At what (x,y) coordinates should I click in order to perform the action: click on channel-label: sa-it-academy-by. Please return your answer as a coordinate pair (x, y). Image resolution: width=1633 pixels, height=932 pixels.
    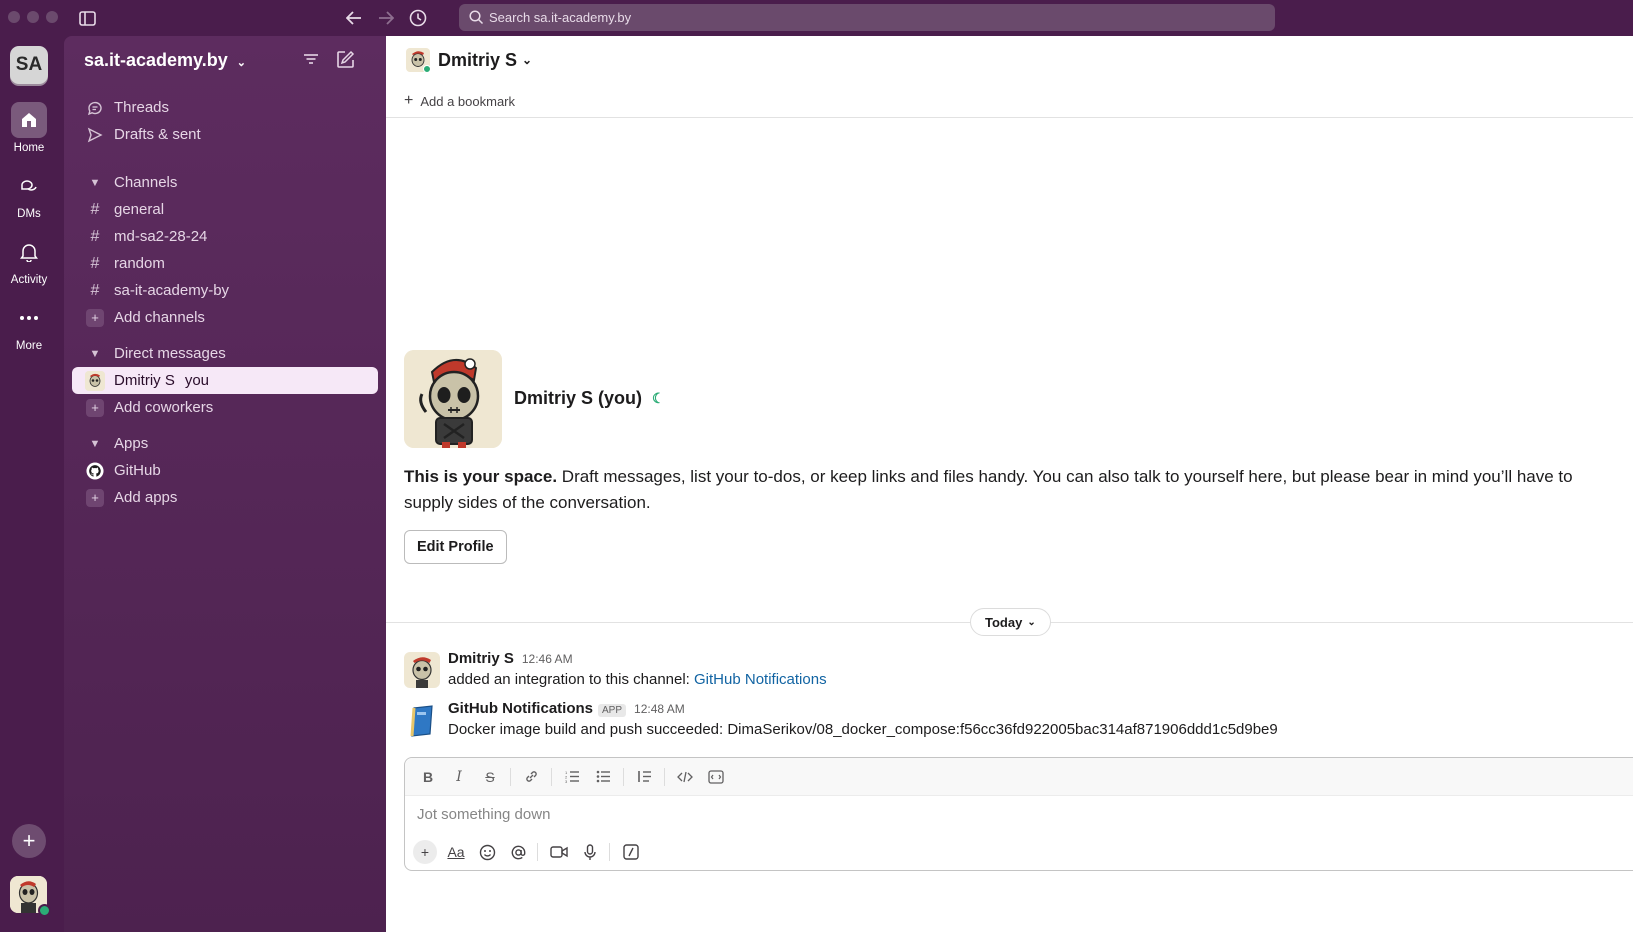
    Looking at the image, I should click on (172, 290).